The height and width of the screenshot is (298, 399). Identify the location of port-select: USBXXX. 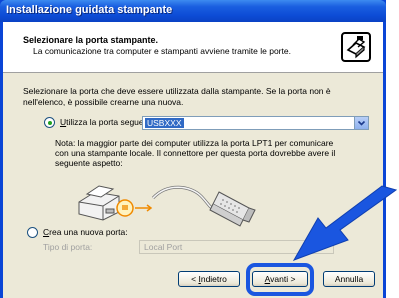
(255, 123).